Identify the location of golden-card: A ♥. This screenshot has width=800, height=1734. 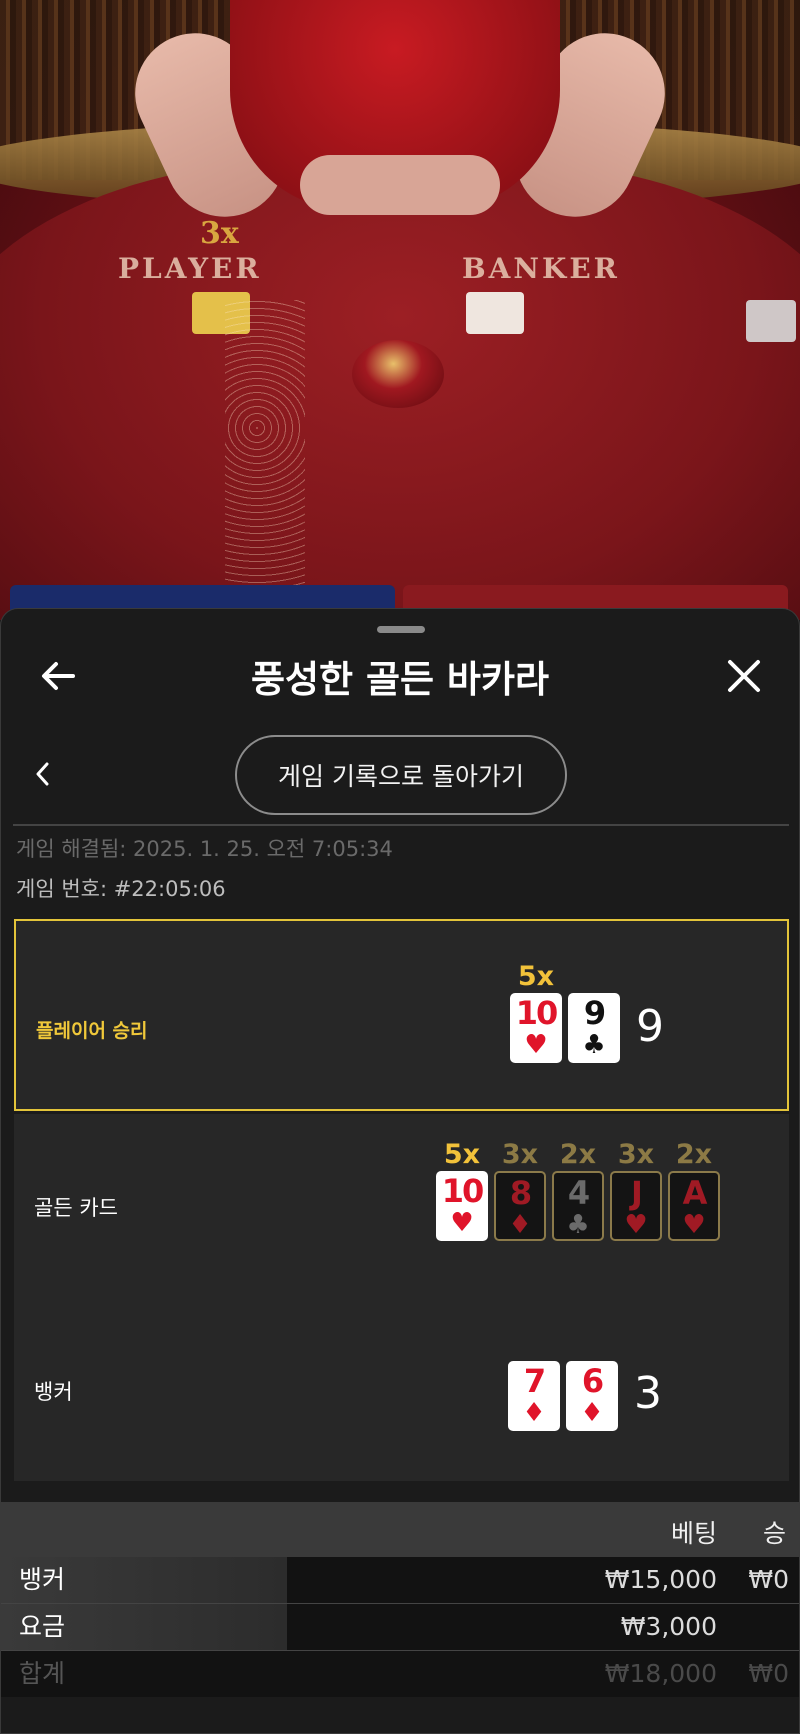
(694, 1206).